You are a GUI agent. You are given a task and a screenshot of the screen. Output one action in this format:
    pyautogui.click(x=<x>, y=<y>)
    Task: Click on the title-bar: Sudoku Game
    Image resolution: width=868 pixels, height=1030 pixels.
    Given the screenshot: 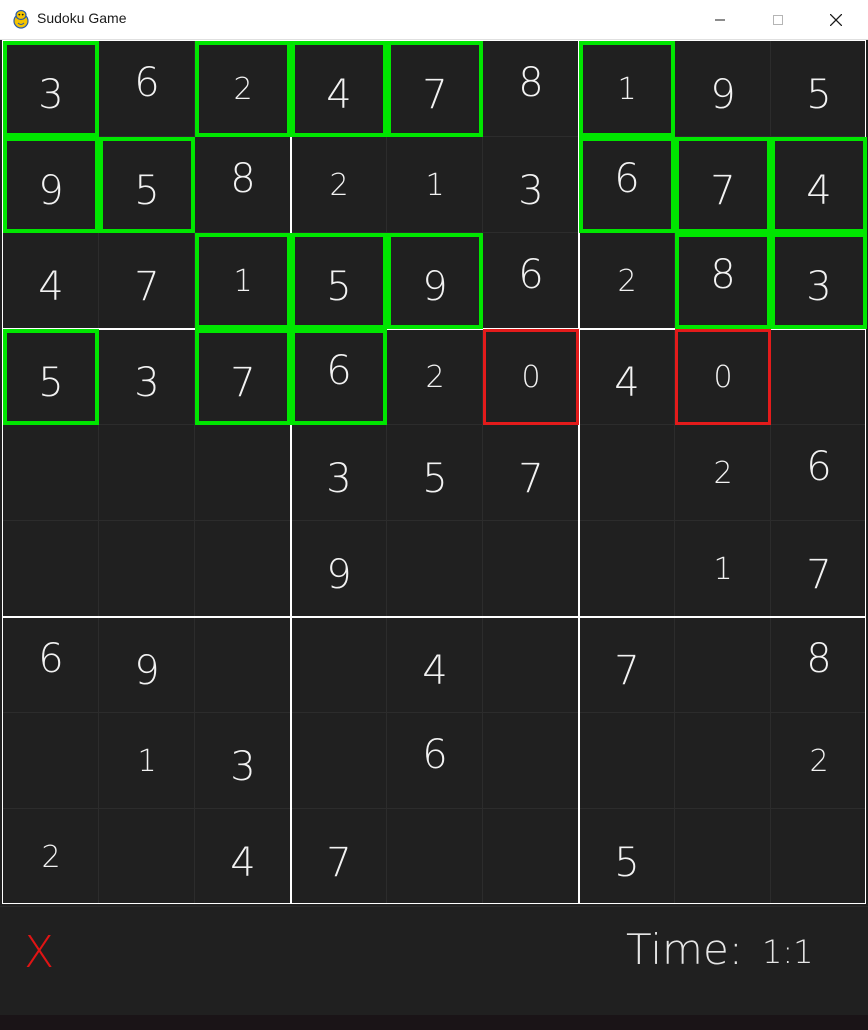 What is the action you would take?
    pyautogui.click(x=434, y=20)
    